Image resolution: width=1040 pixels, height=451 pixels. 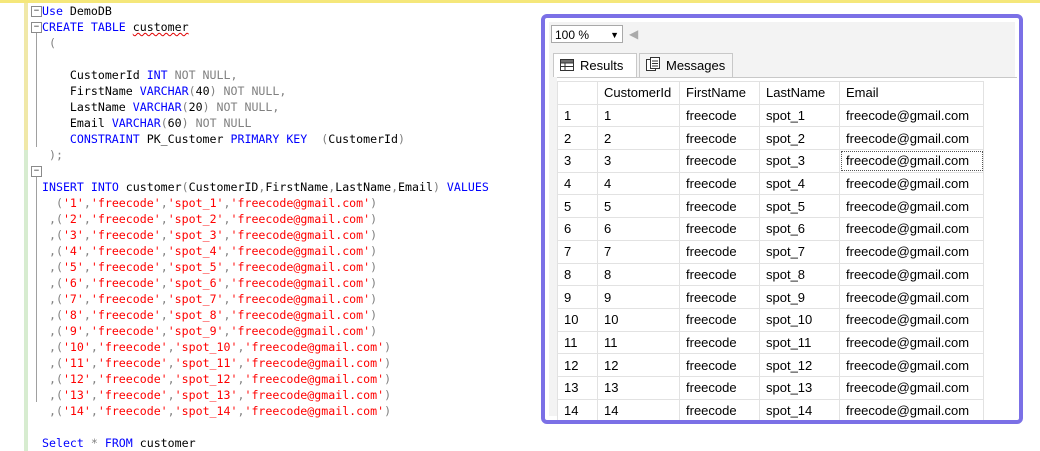 I want to click on scroll-left-icon: ◀, so click(x=633, y=34).